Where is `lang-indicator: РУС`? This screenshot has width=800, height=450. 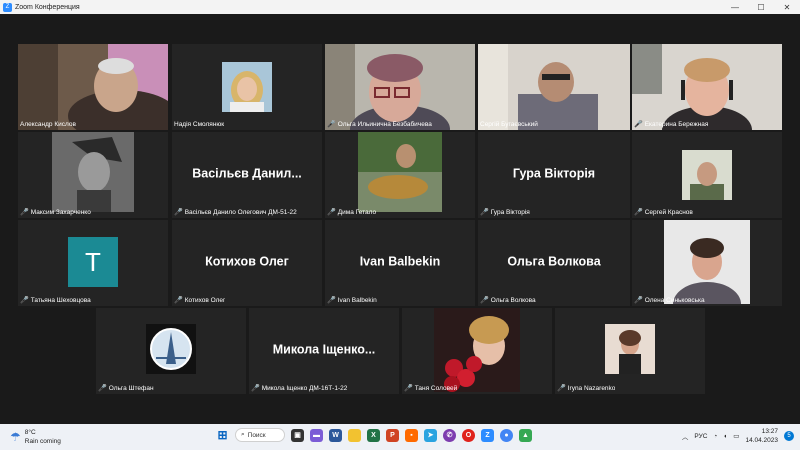 lang-indicator: РУС is located at coordinates (700, 436).